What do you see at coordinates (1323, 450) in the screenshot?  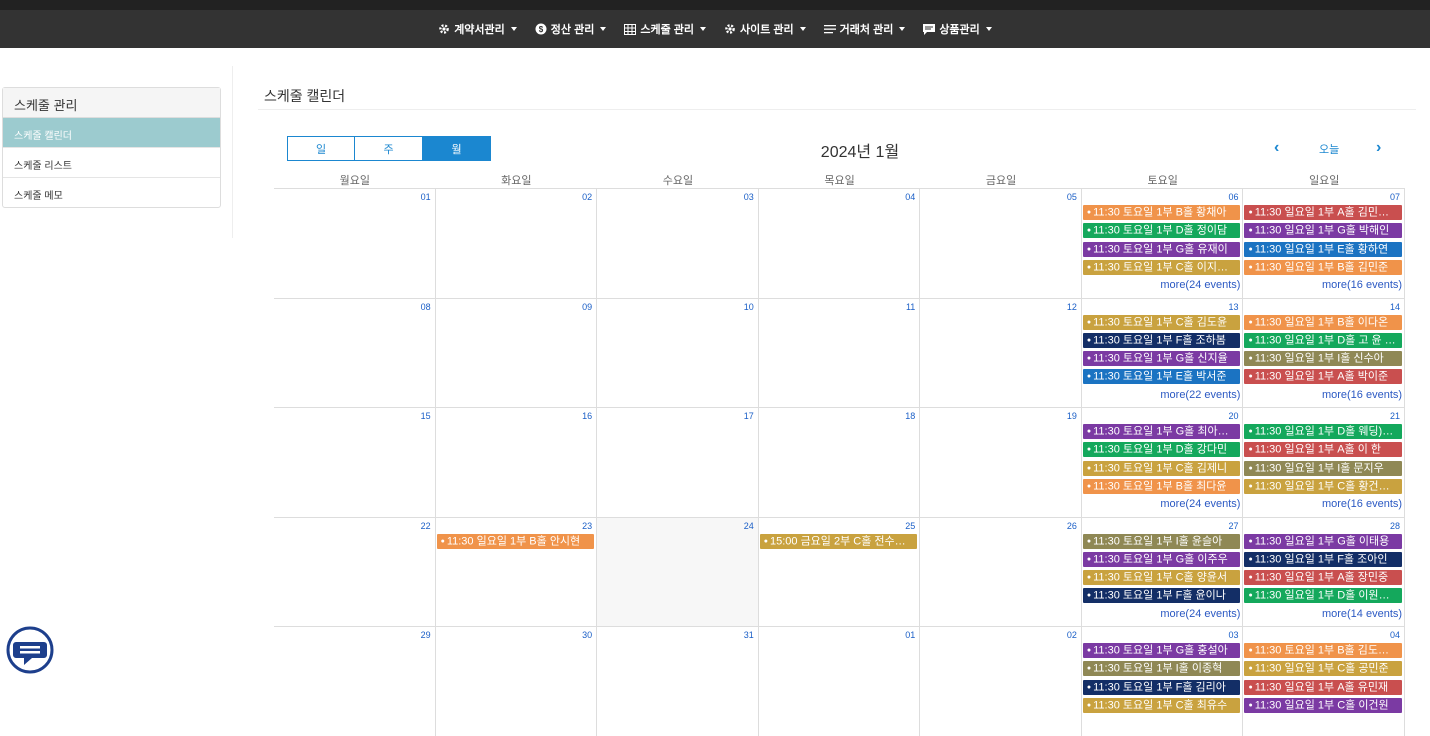 I see `calendar-event: ● 11:30 일요일 1부 A홀 이 한` at bounding box center [1323, 450].